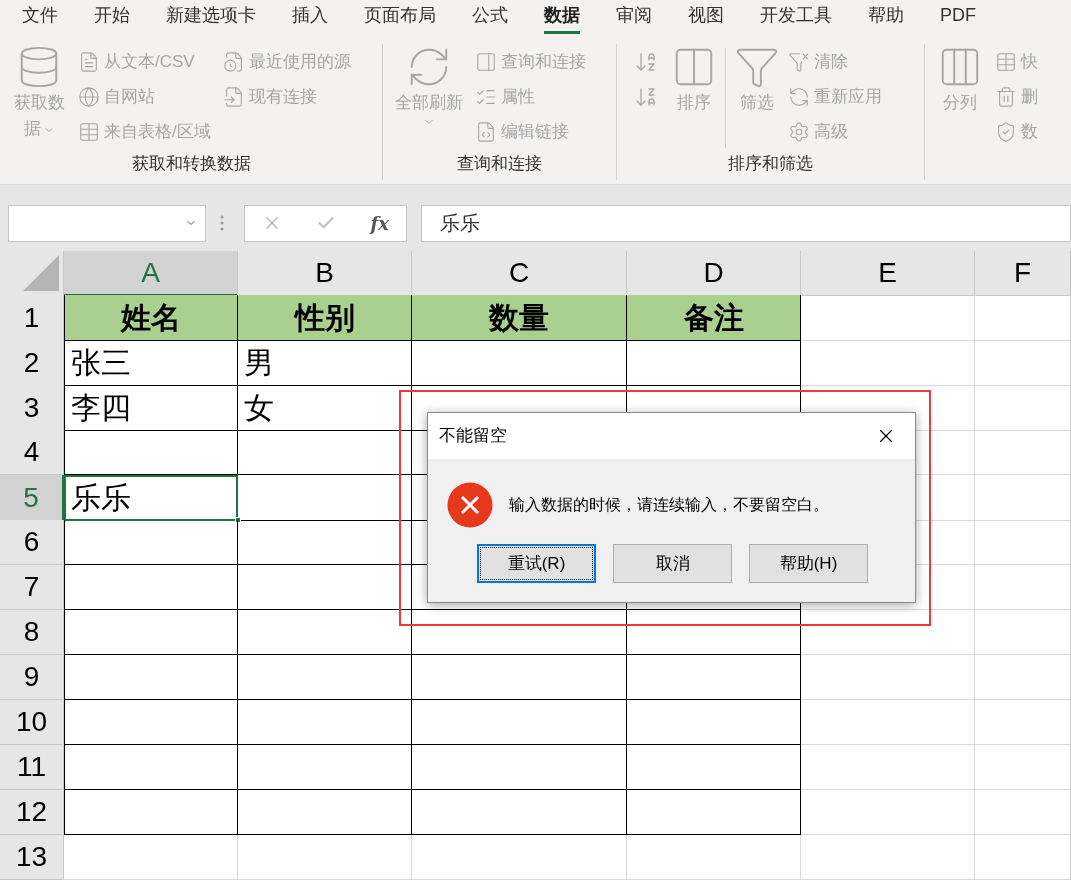  What do you see at coordinates (40, 17) in the screenshot?
I see `ribbon-tab: 文件` at bounding box center [40, 17].